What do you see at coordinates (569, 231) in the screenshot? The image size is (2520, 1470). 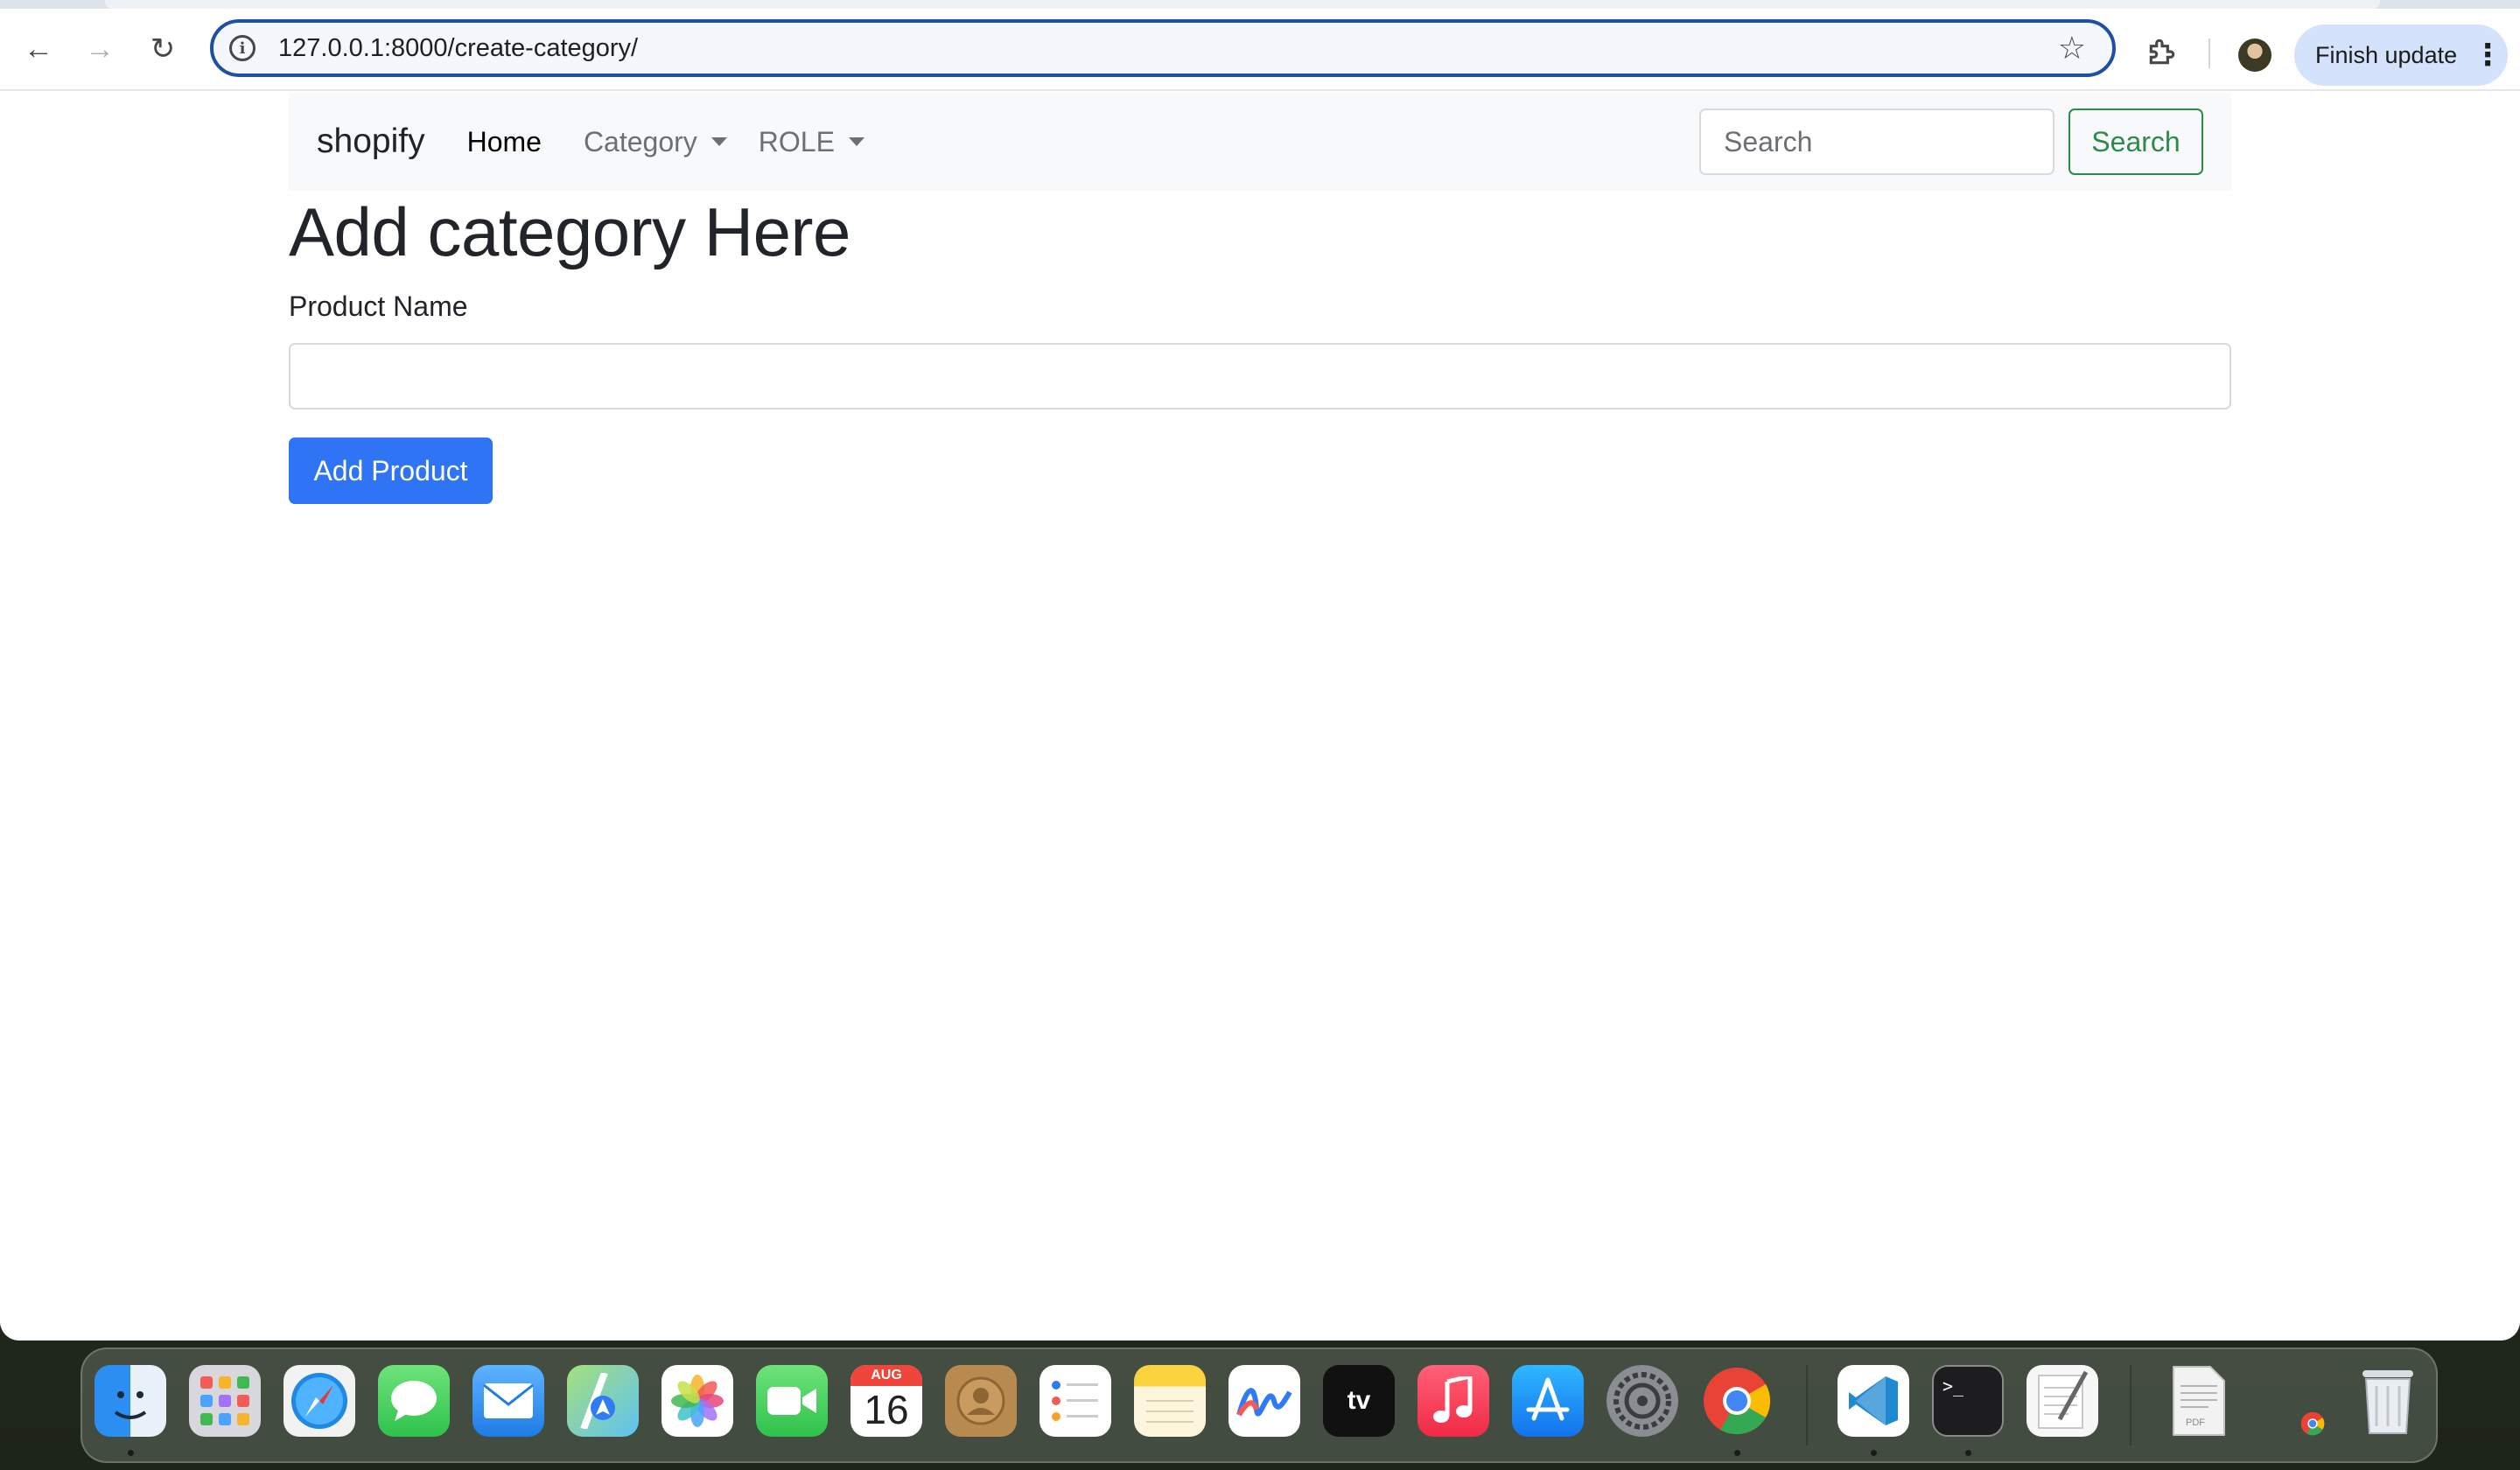 I see `page-title: Add category Here` at bounding box center [569, 231].